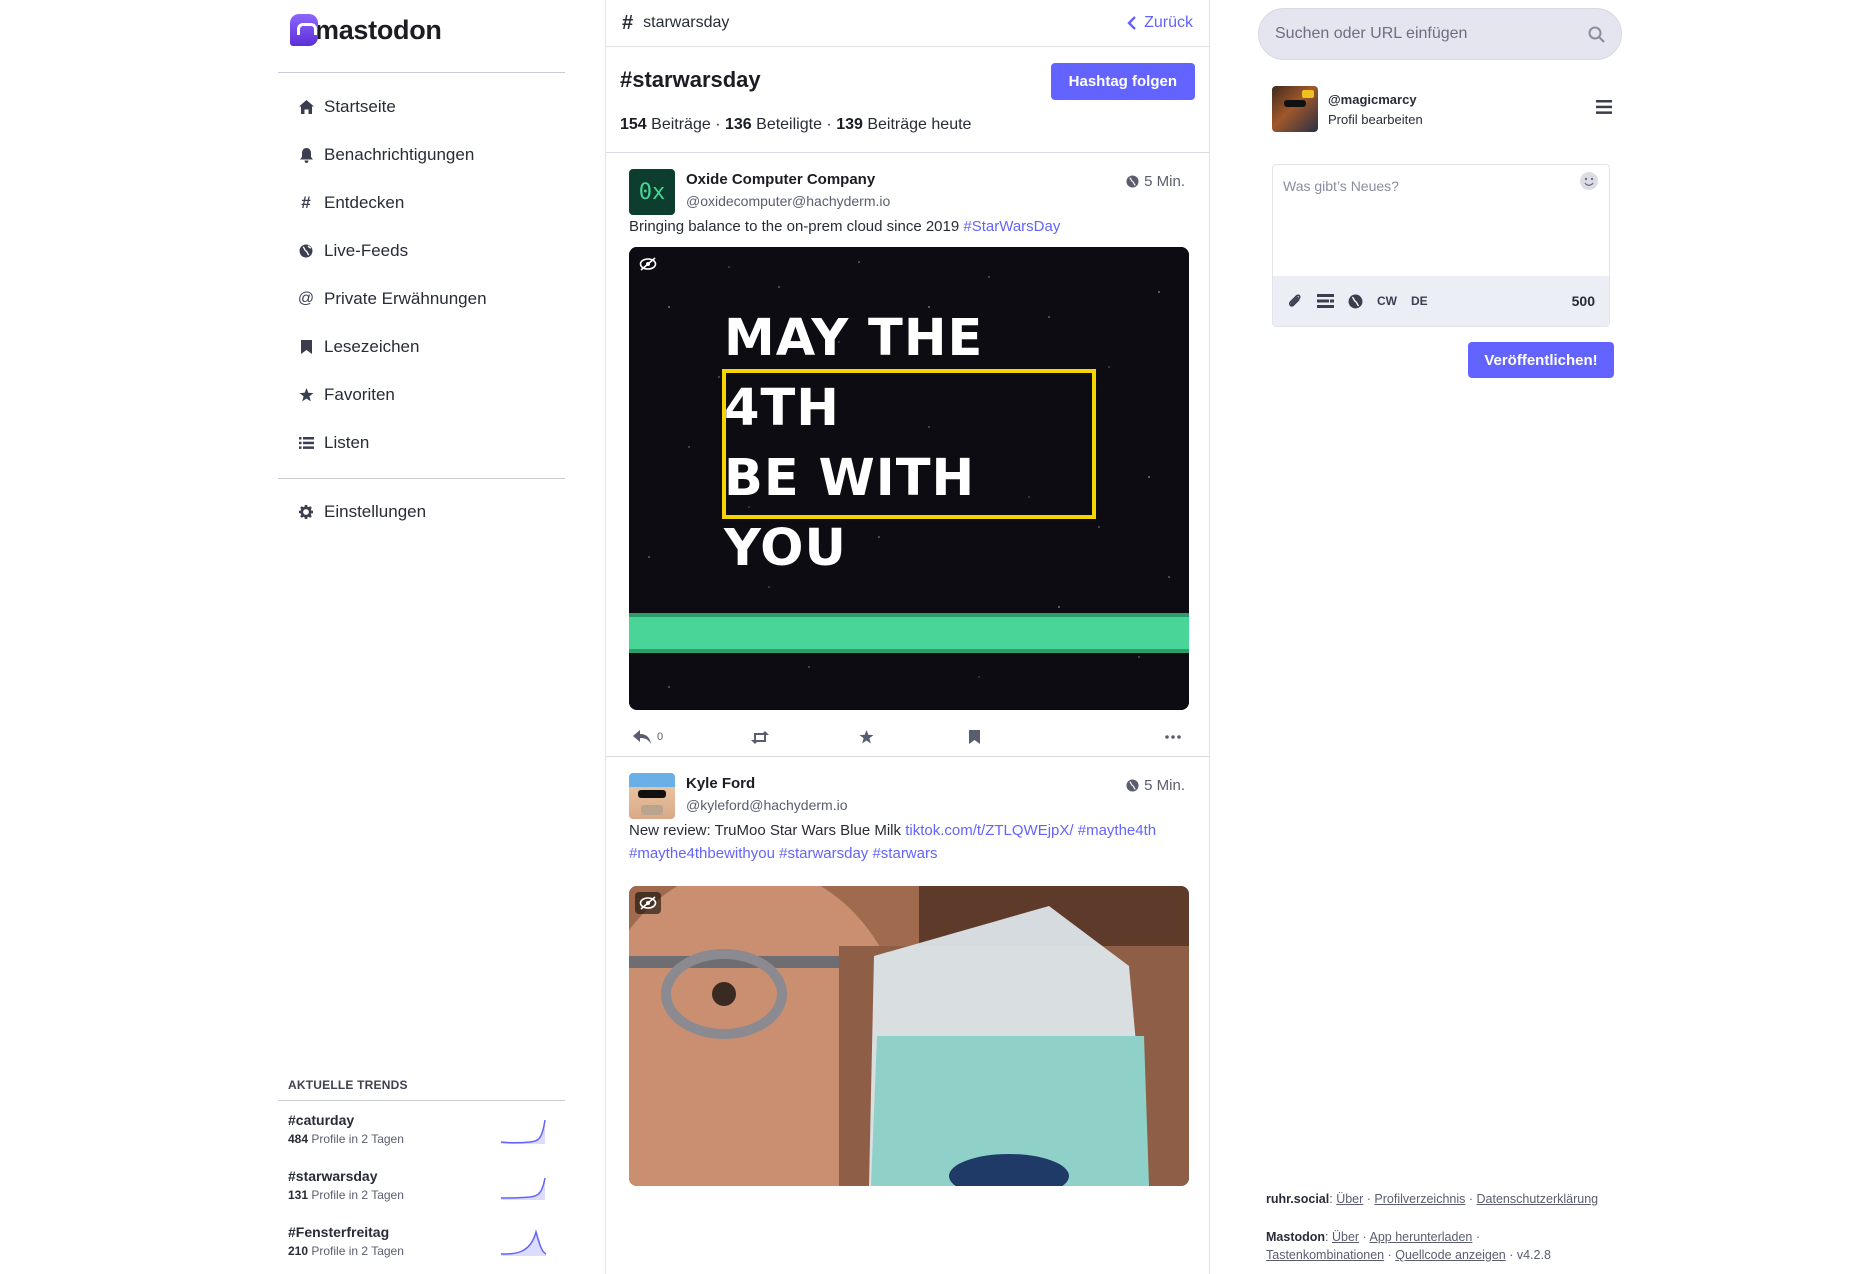  Describe the element at coordinates (989, 830) in the screenshot. I see `external-link: tiktok.com/t/ZTLQWEjpX/` at that location.